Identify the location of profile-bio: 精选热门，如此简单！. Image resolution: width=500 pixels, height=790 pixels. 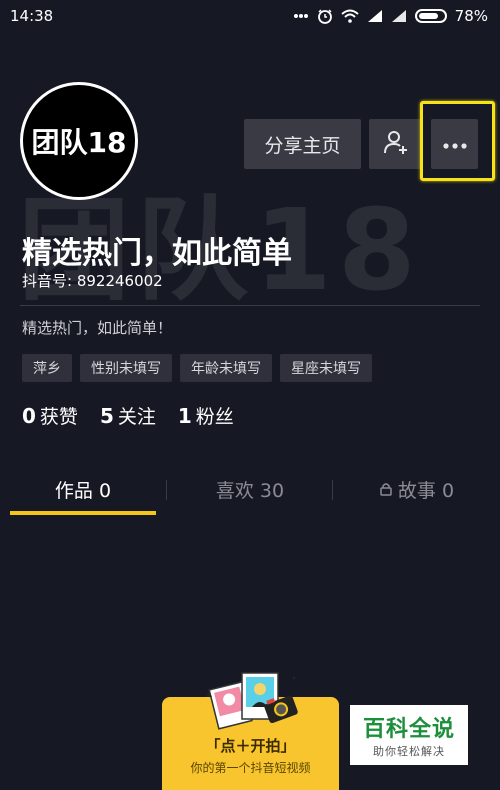
(97, 328).